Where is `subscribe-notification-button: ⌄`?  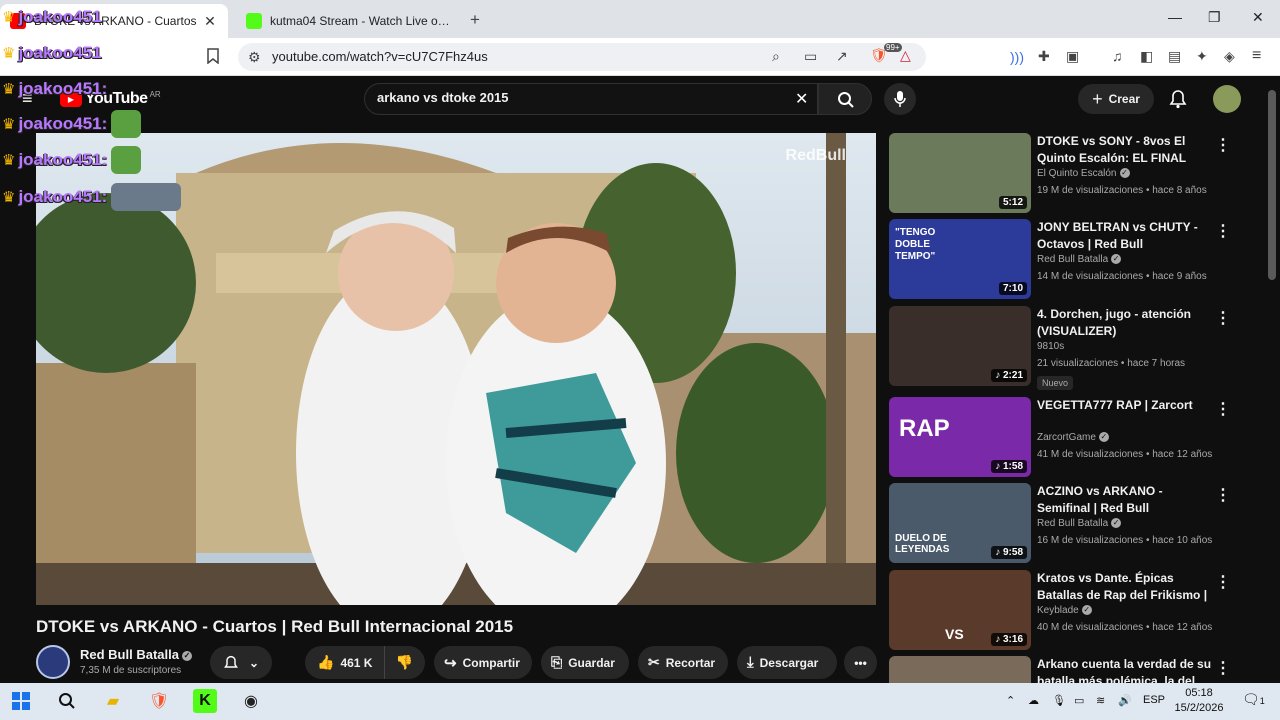 subscribe-notification-button: ⌄ is located at coordinates (241, 662).